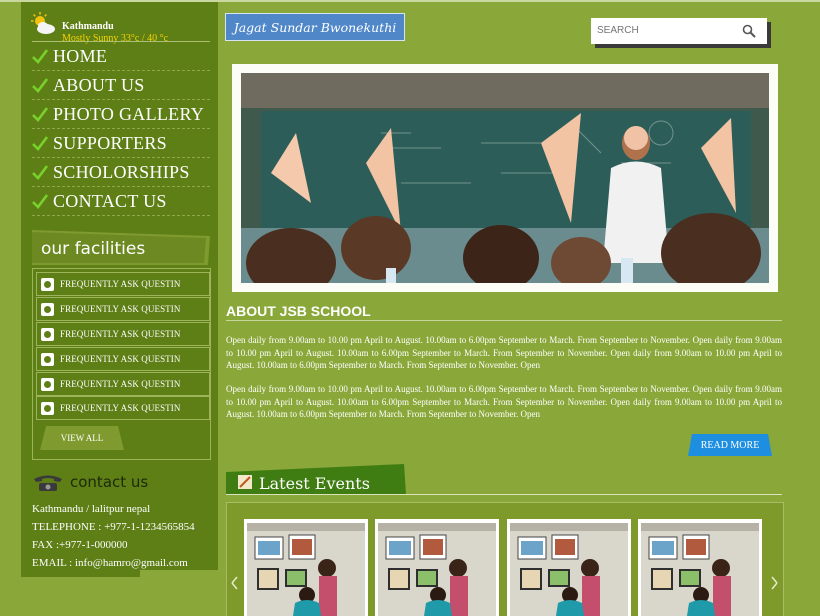  What do you see at coordinates (749, 31) in the screenshot?
I see `search-icon` at bounding box center [749, 31].